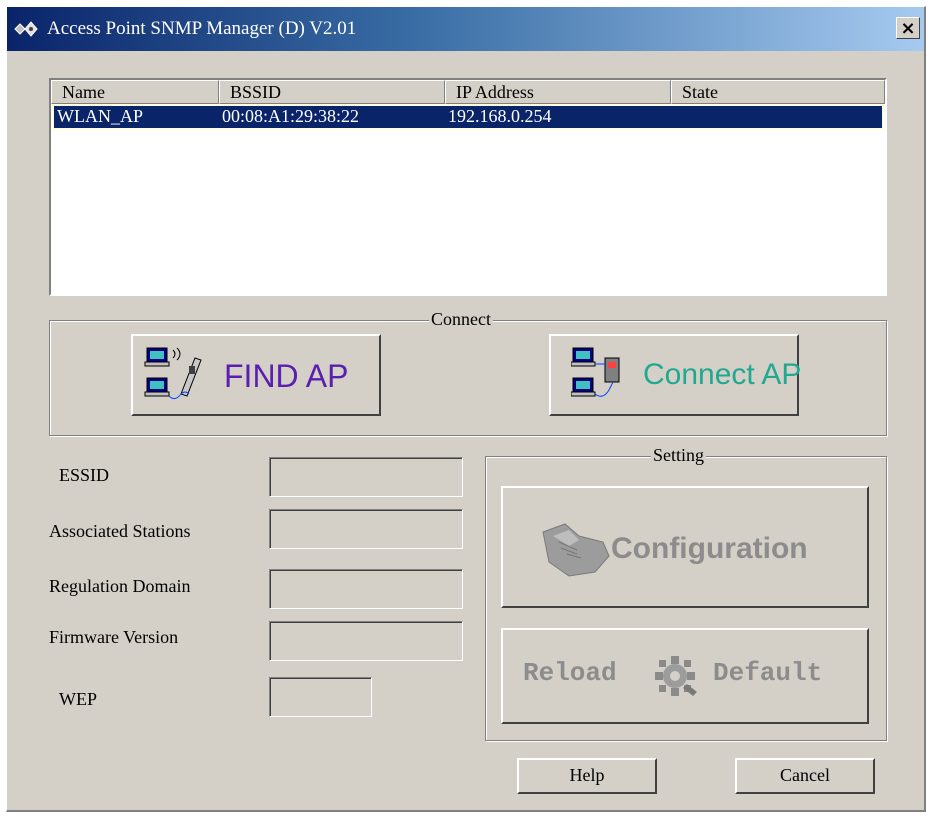 The height and width of the screenshot is (818, 931). What do you see at coordinates (84, 475) in the screenshot?
I see `essid-label: ESSID` at bounding box center [84, 475].